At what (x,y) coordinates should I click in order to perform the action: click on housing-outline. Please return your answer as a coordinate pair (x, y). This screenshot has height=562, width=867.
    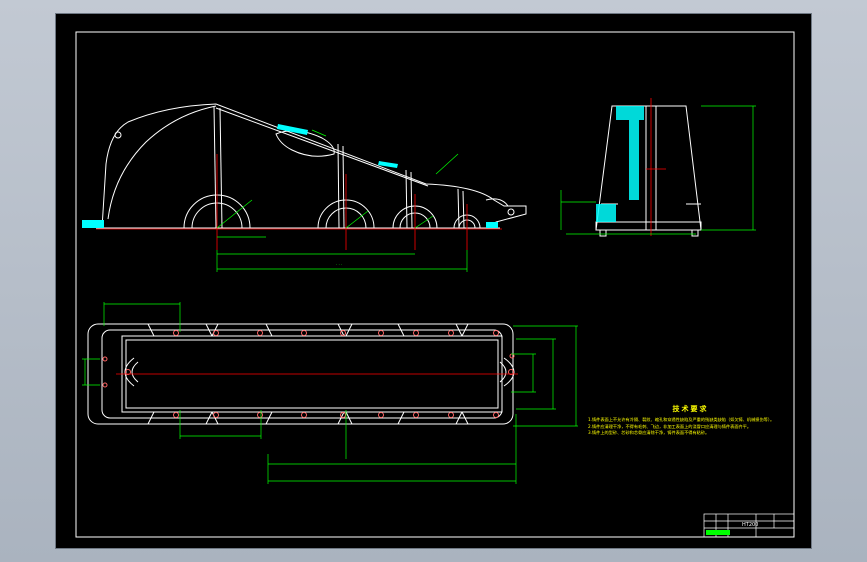
    Looking at the image, I should click on (314, 166).